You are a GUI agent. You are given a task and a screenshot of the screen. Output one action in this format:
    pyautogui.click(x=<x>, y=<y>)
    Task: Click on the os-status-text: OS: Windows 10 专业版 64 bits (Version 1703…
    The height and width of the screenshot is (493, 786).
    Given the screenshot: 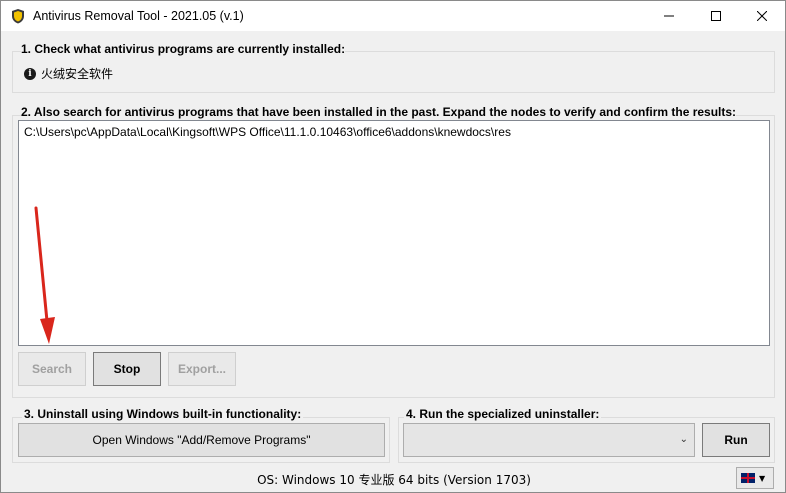 What is the action you would take?
    pyautogui.click(x=394, y=480)
    